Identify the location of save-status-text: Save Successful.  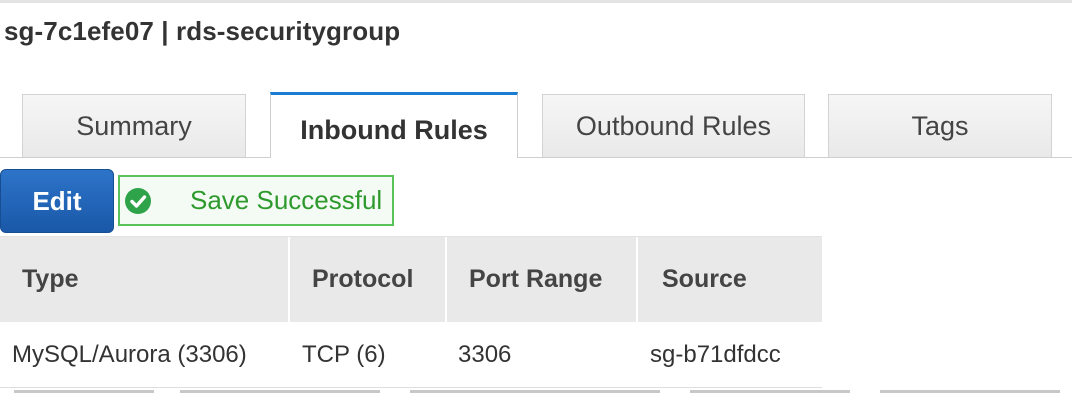
(286, 200).